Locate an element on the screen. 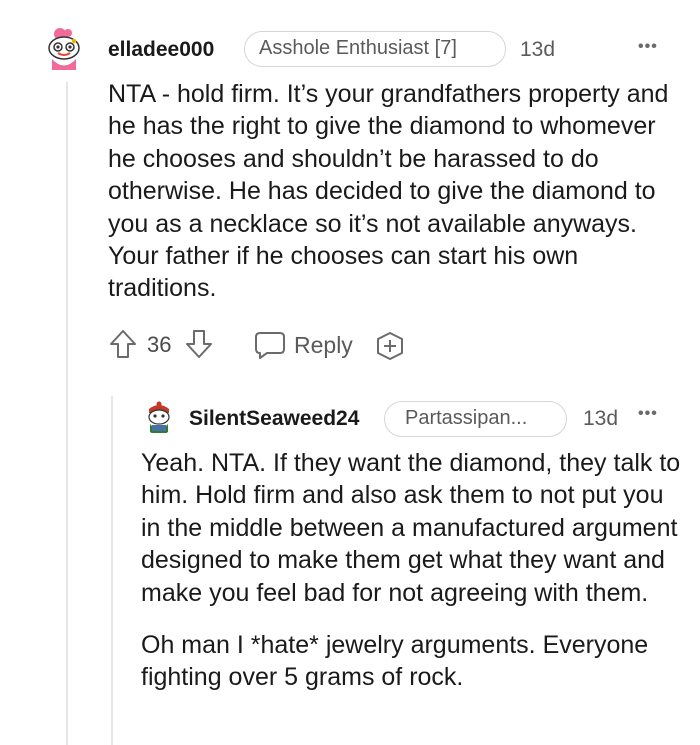 The image size is (700, 745). reply-avatar is located at coordinates (159, 418).